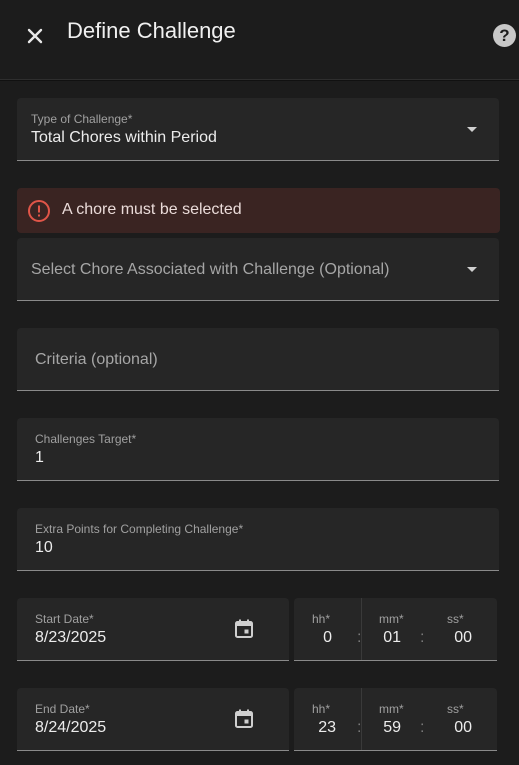  Describe the element at coordinates (153, 719) in the screenshot. I see `end-date-input: End Date* 8/24/2025` at that location.